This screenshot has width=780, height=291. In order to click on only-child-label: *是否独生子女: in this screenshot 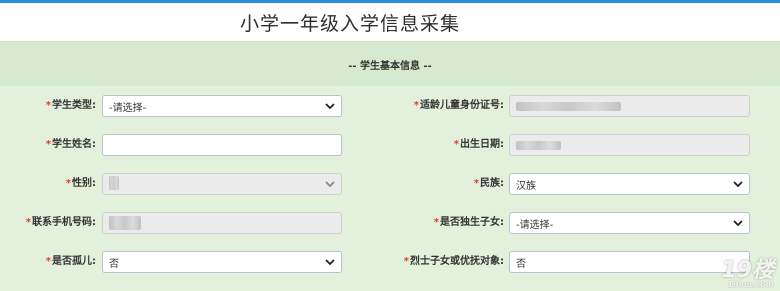, I will do `click(468, 222)`.